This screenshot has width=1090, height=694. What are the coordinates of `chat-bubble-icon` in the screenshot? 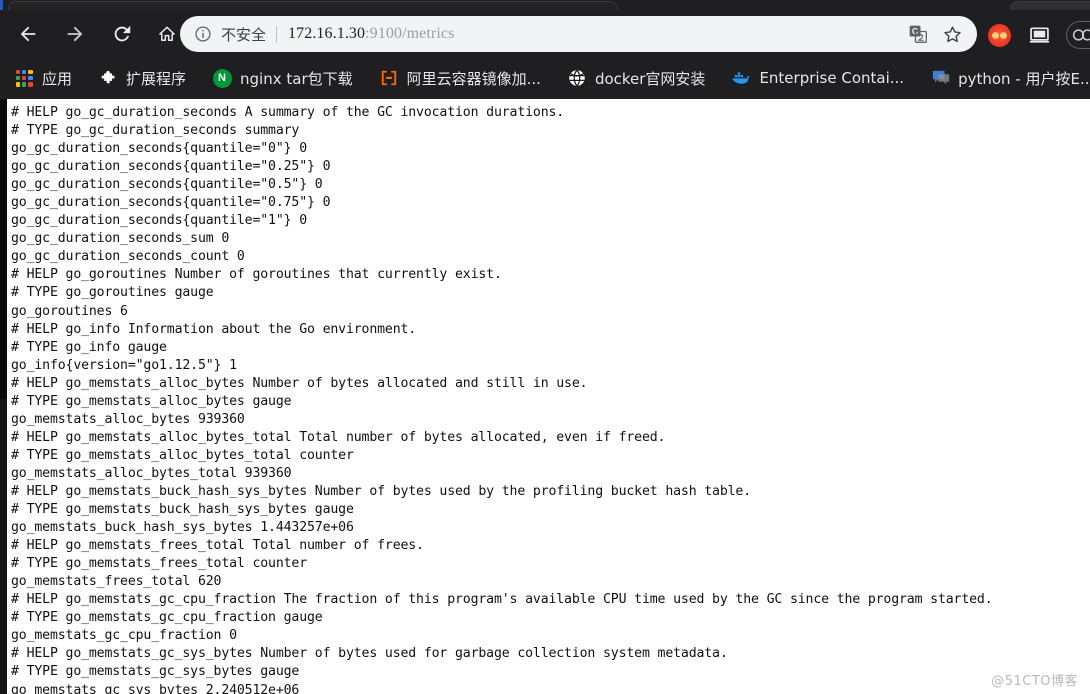 It's located at (940, 78).